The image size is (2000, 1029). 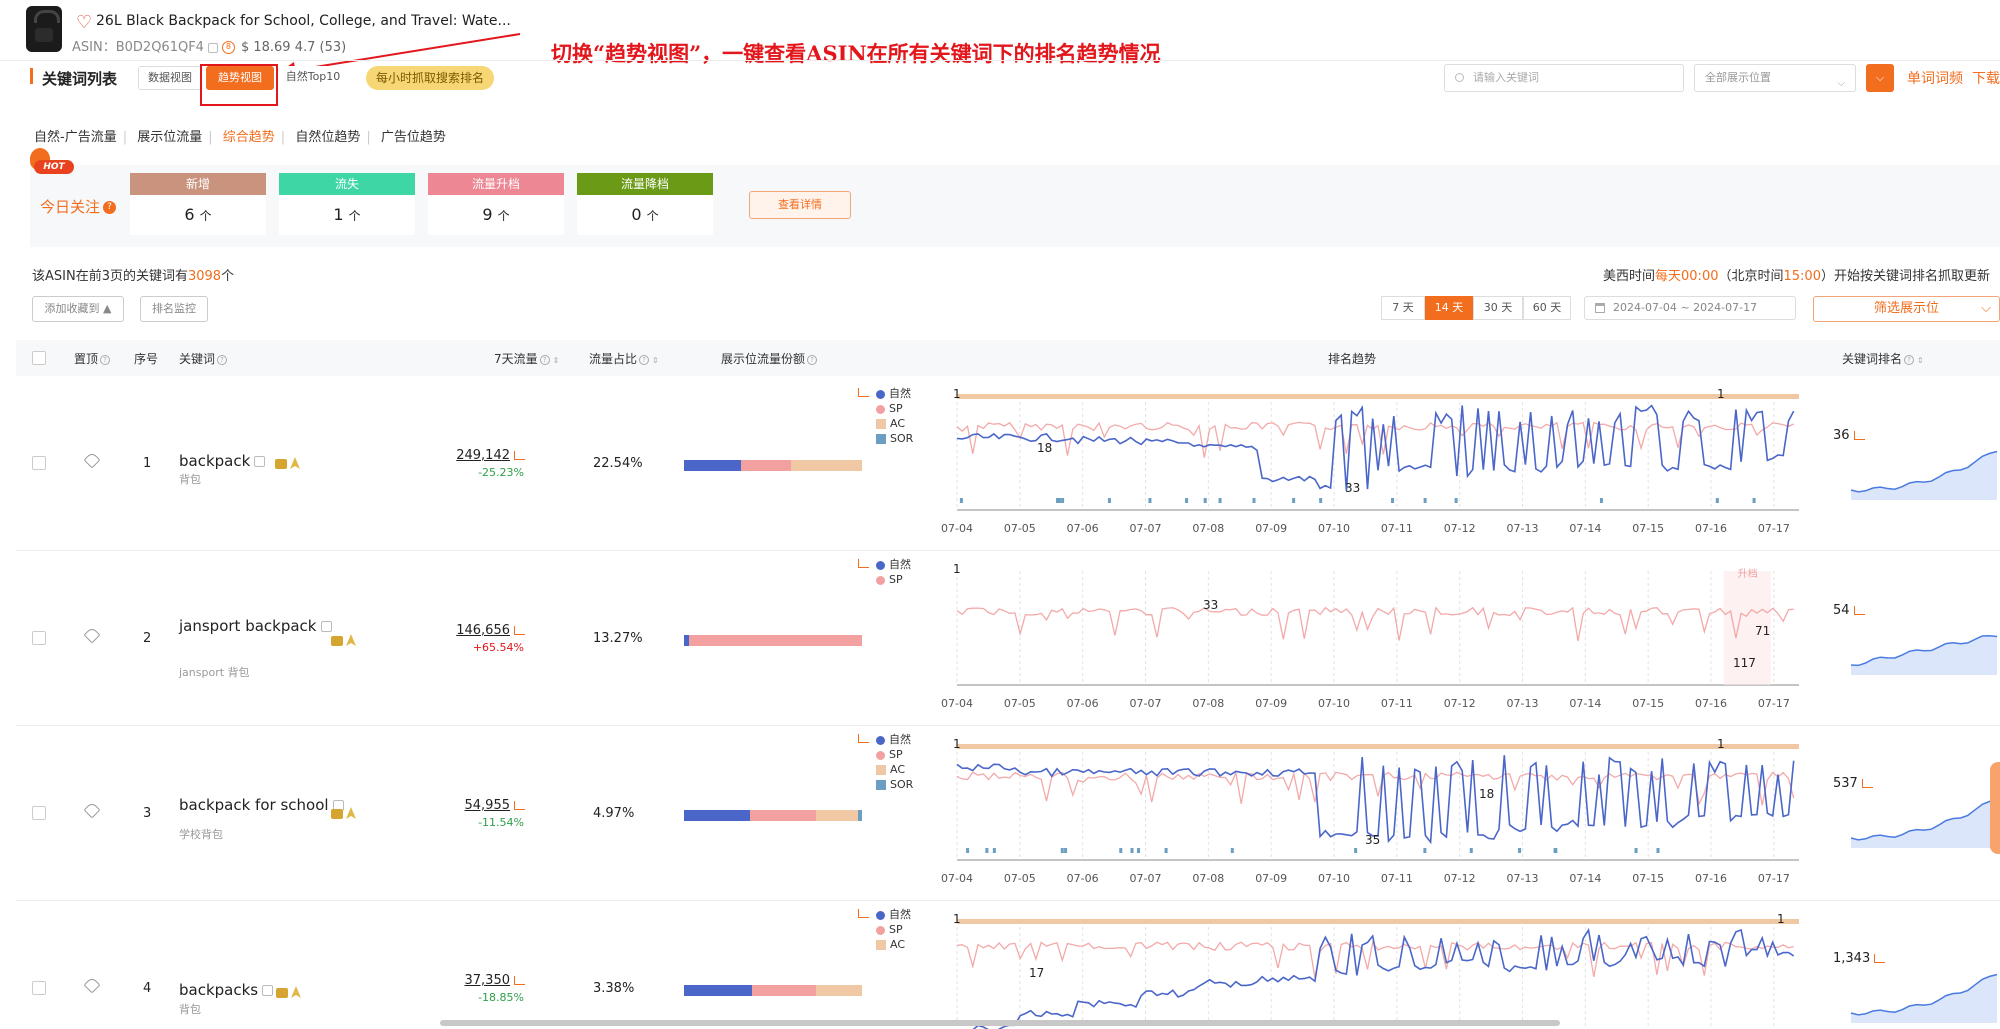 I want to click on range-14d-button: 14 天, so click(x=1449, y=308).